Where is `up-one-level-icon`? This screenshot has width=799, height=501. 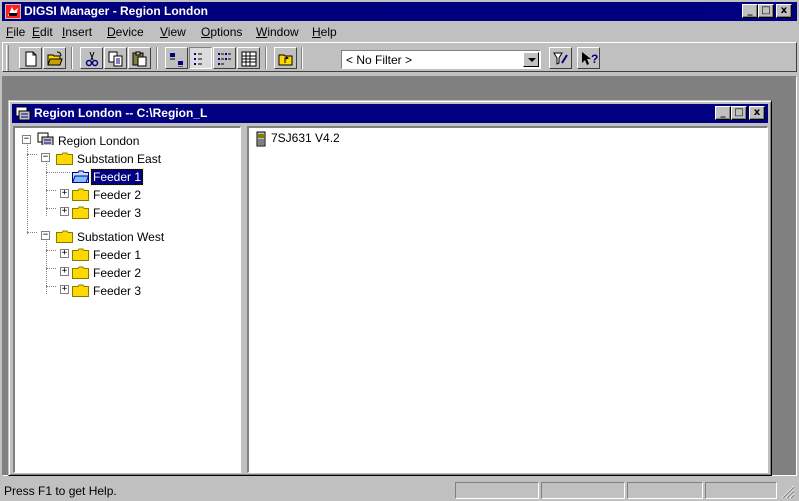
up-one-level-icon is located at coordinates (285, 60).